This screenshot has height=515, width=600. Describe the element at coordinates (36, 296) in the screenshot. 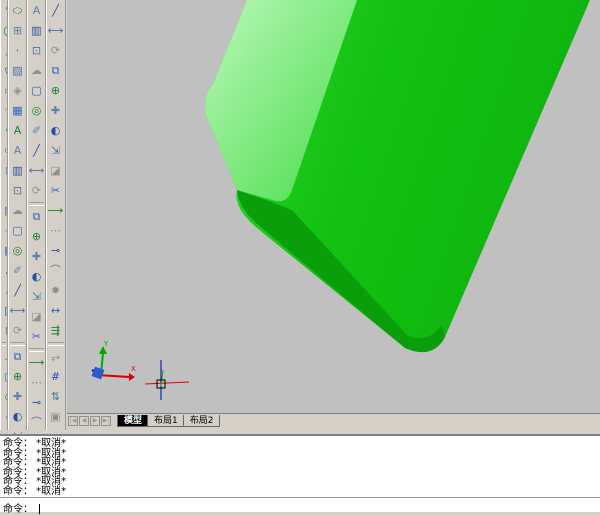

I see `loft-button: ⇲` at that location.